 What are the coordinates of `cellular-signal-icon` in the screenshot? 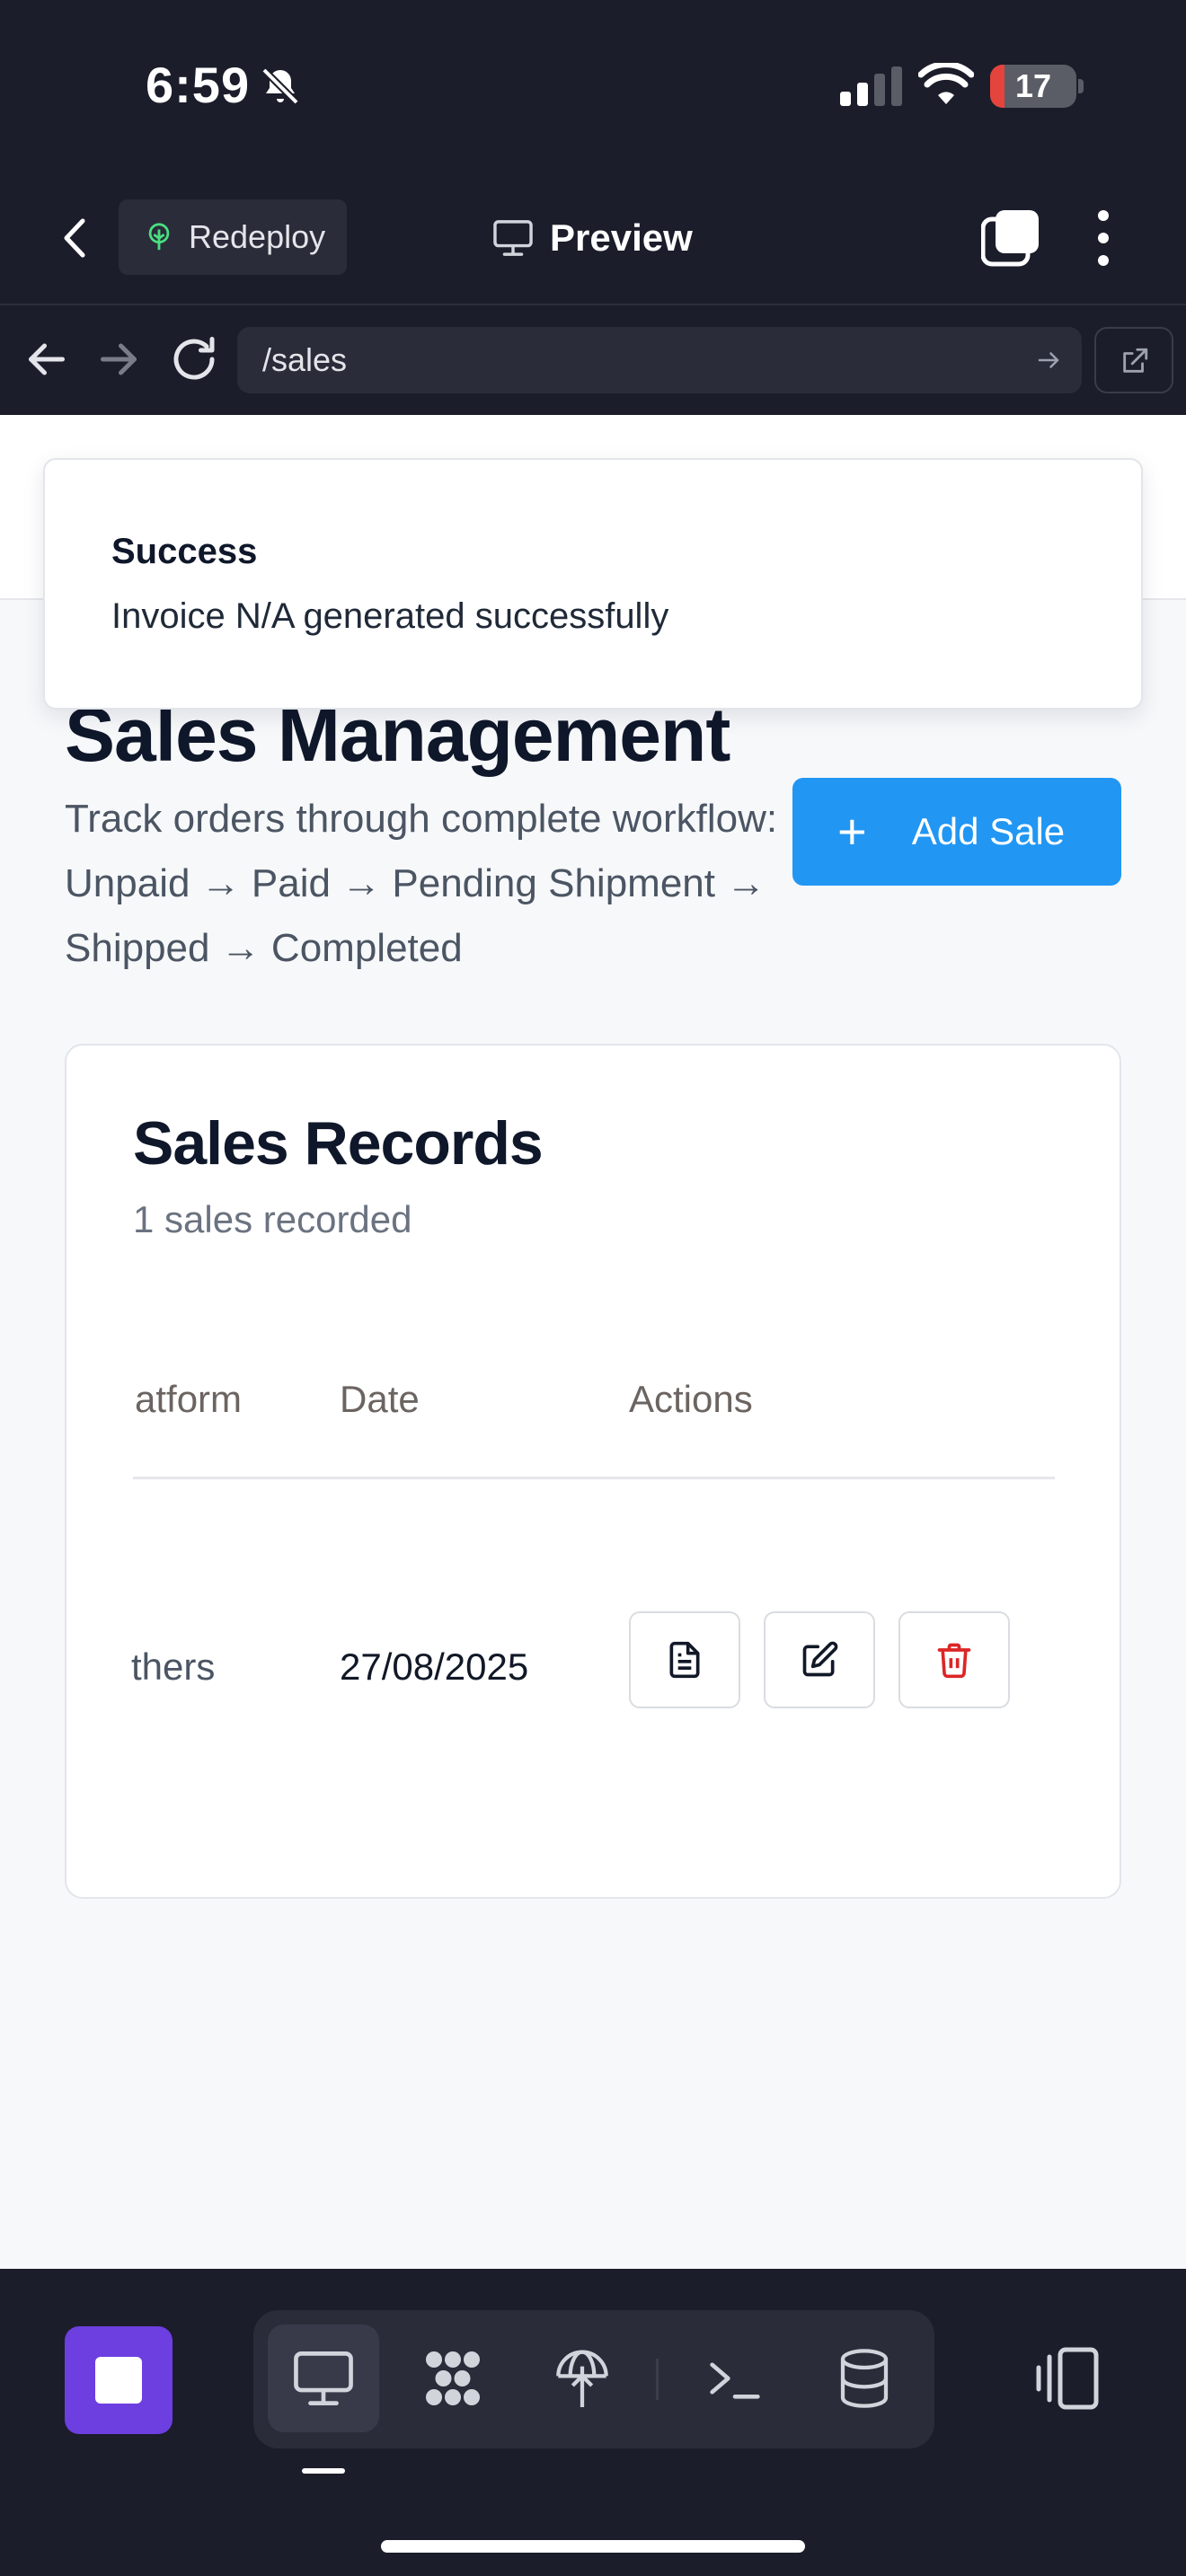 It's located at (871, 86).